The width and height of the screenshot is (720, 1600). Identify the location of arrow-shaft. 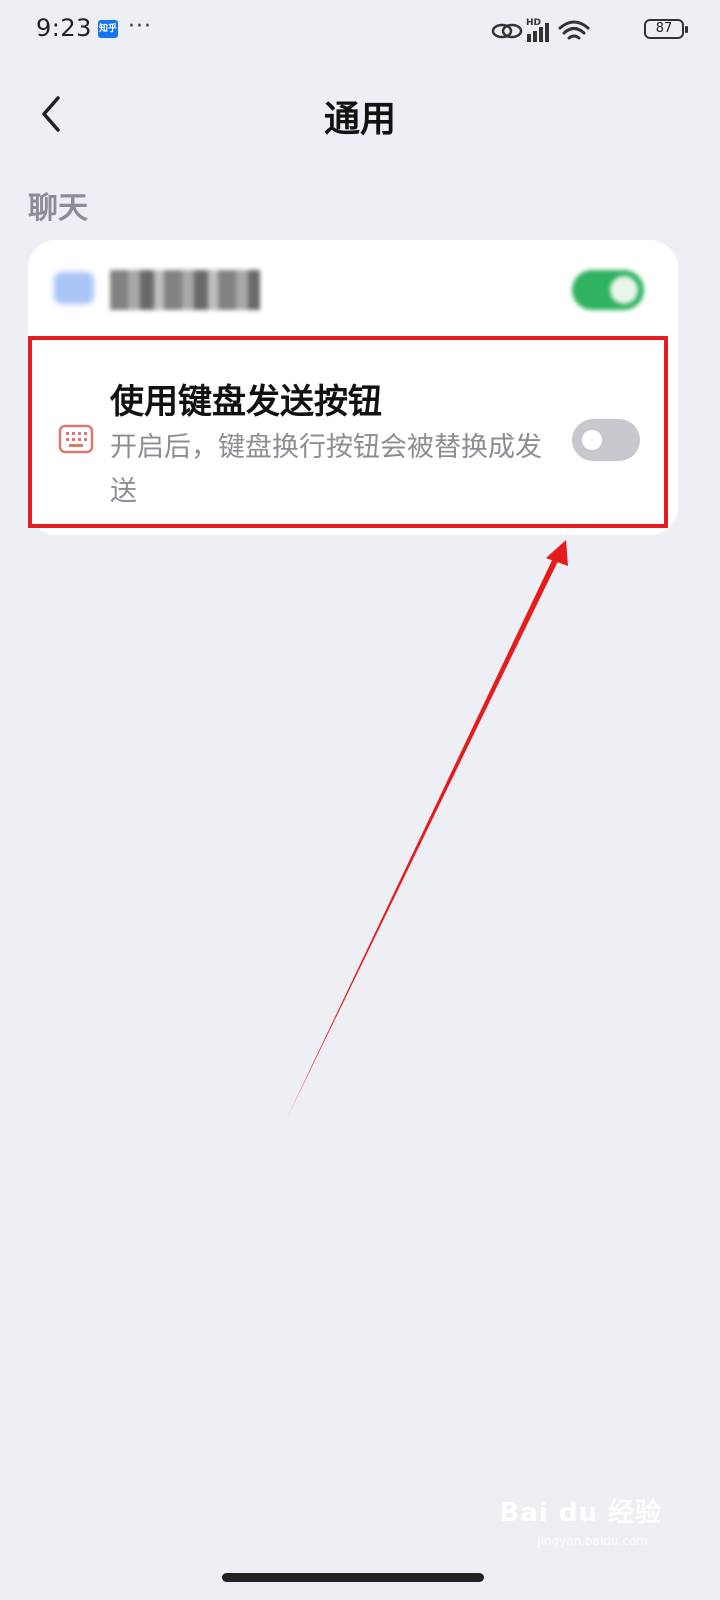
(424, 835).